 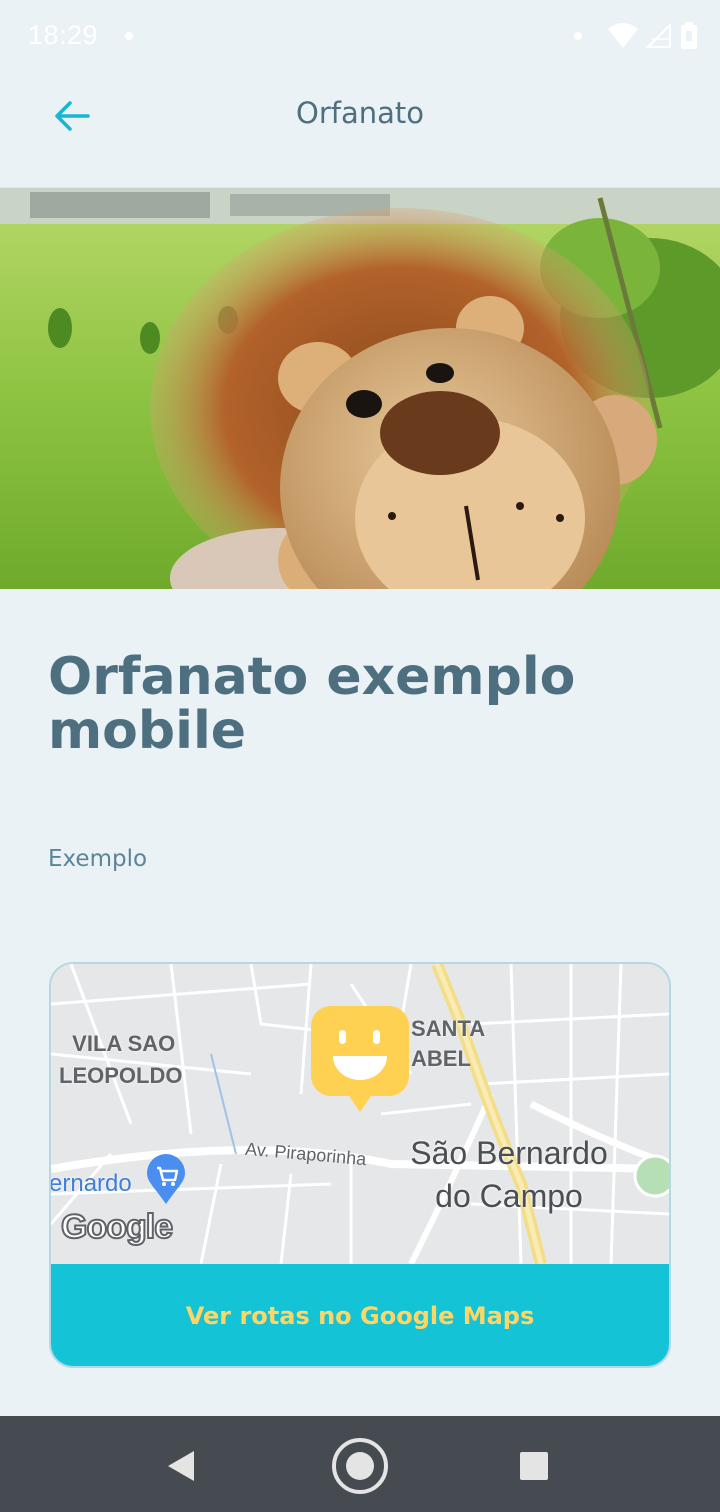 I want to click on wifi-icon, so click(x=623, y=35).